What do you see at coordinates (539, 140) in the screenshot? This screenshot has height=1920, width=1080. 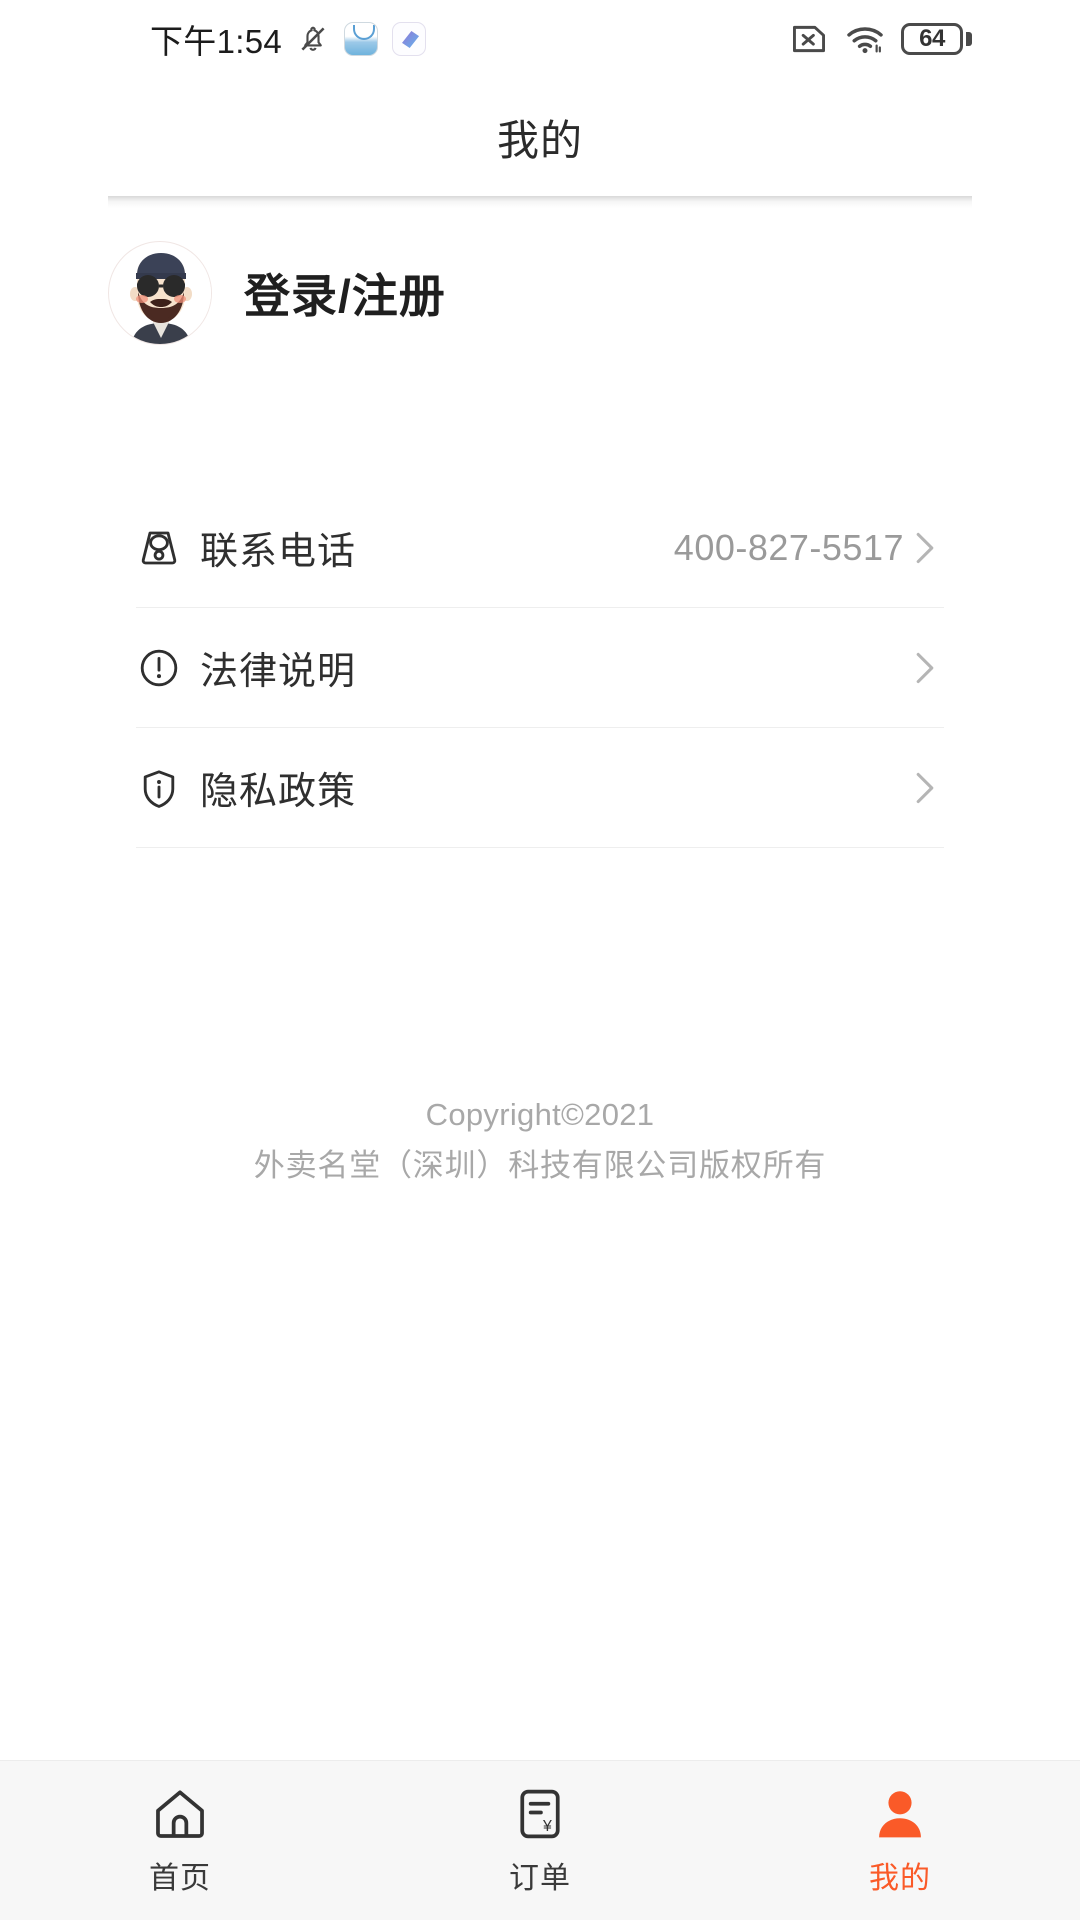 I see `page-title: 我的` at bounding box center [539, 140].